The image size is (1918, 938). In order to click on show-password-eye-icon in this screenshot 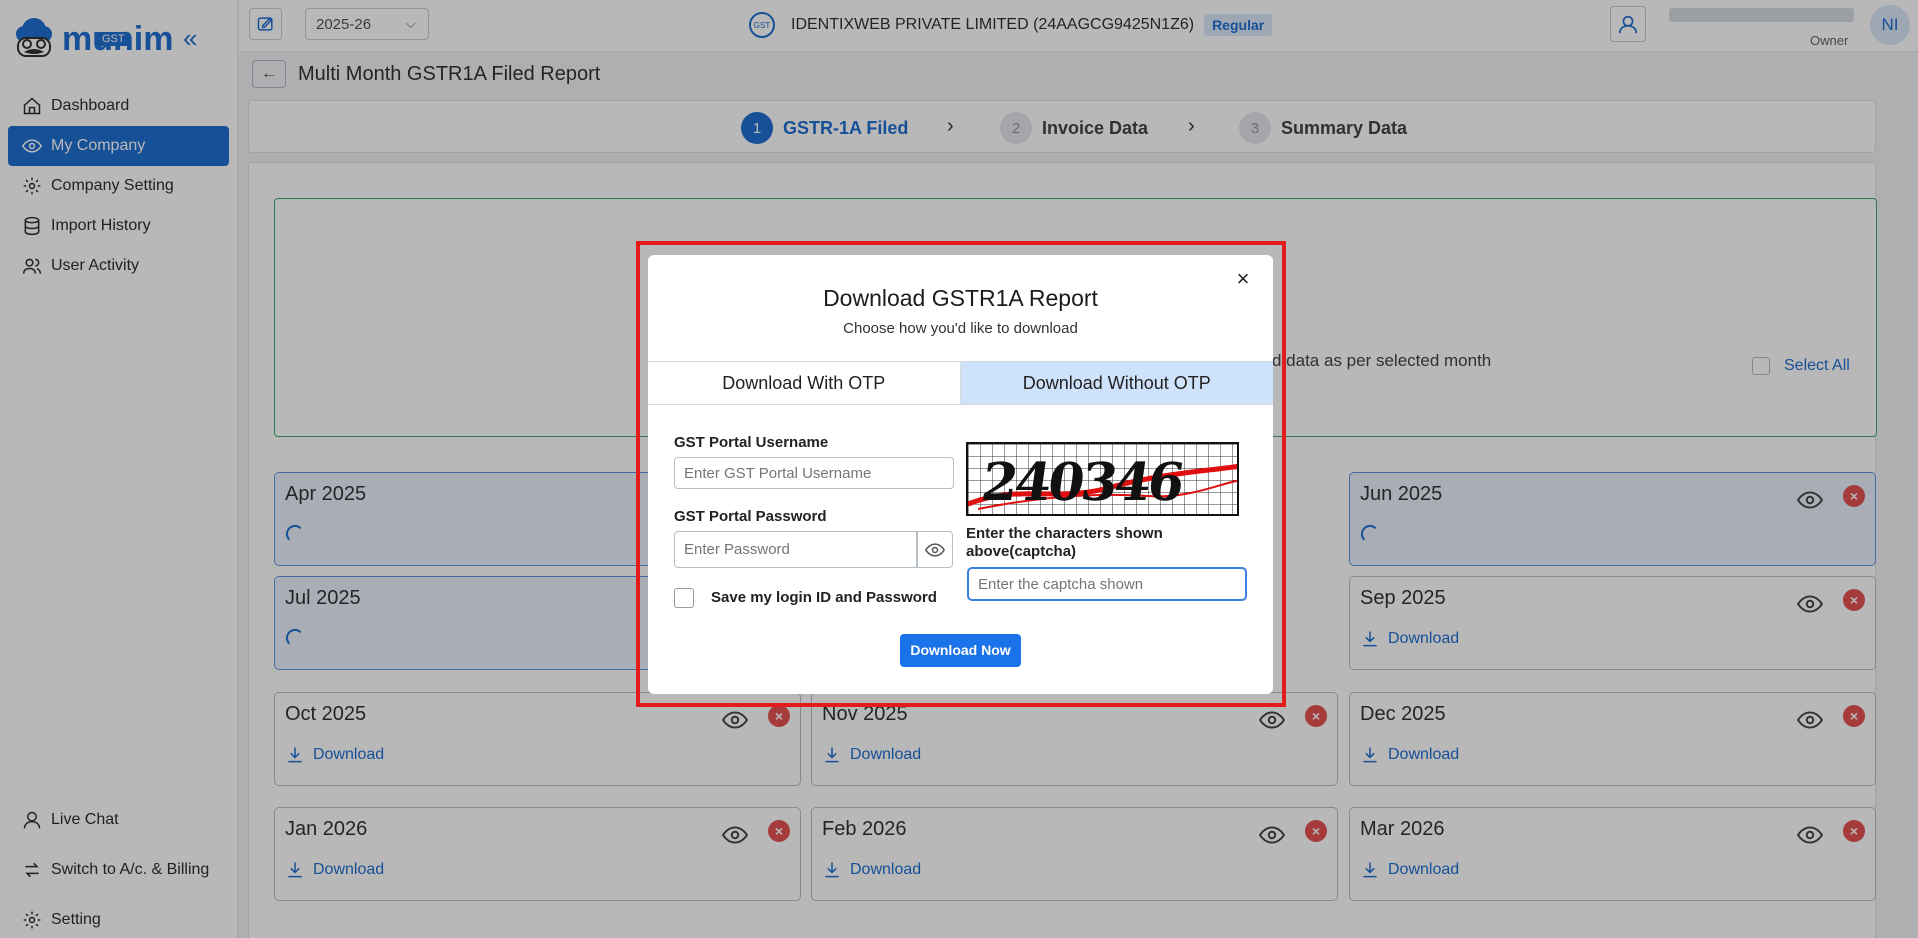, I will do `click(934, 549)`.